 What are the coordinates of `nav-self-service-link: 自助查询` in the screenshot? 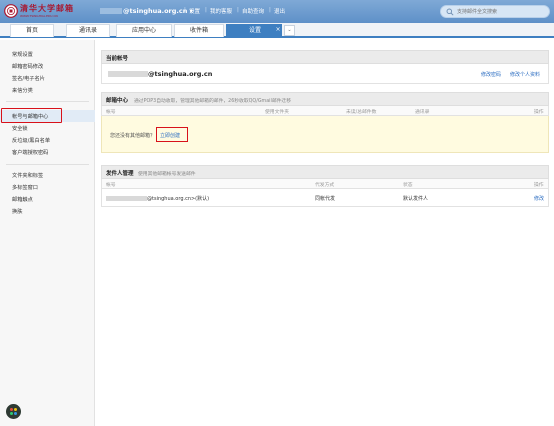 It's located at (253, 11).